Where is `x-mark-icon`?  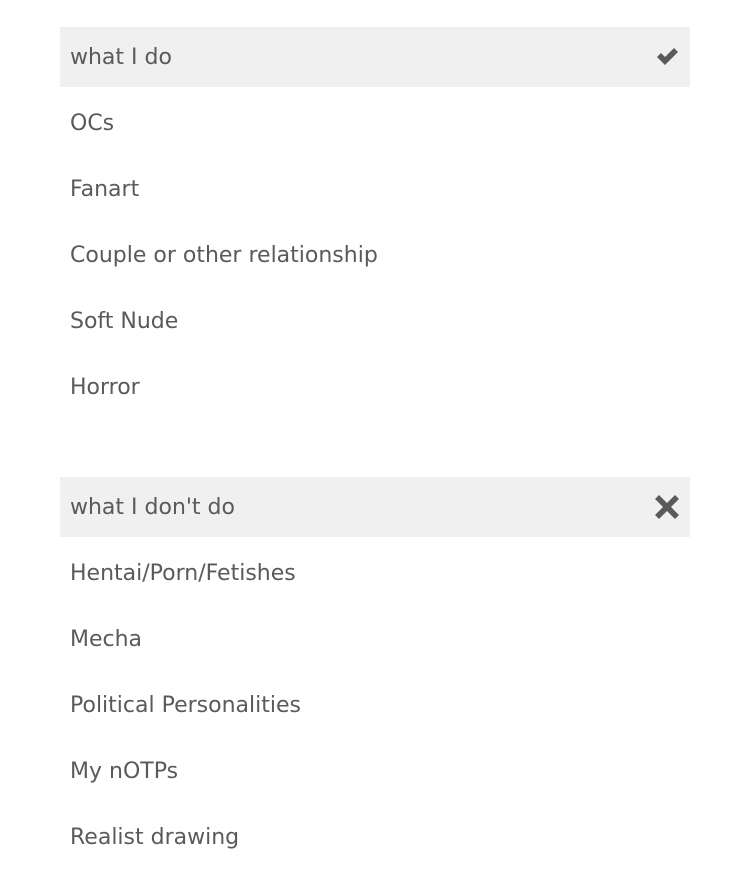 x-mark-icon is located at coordinates (667, 507).